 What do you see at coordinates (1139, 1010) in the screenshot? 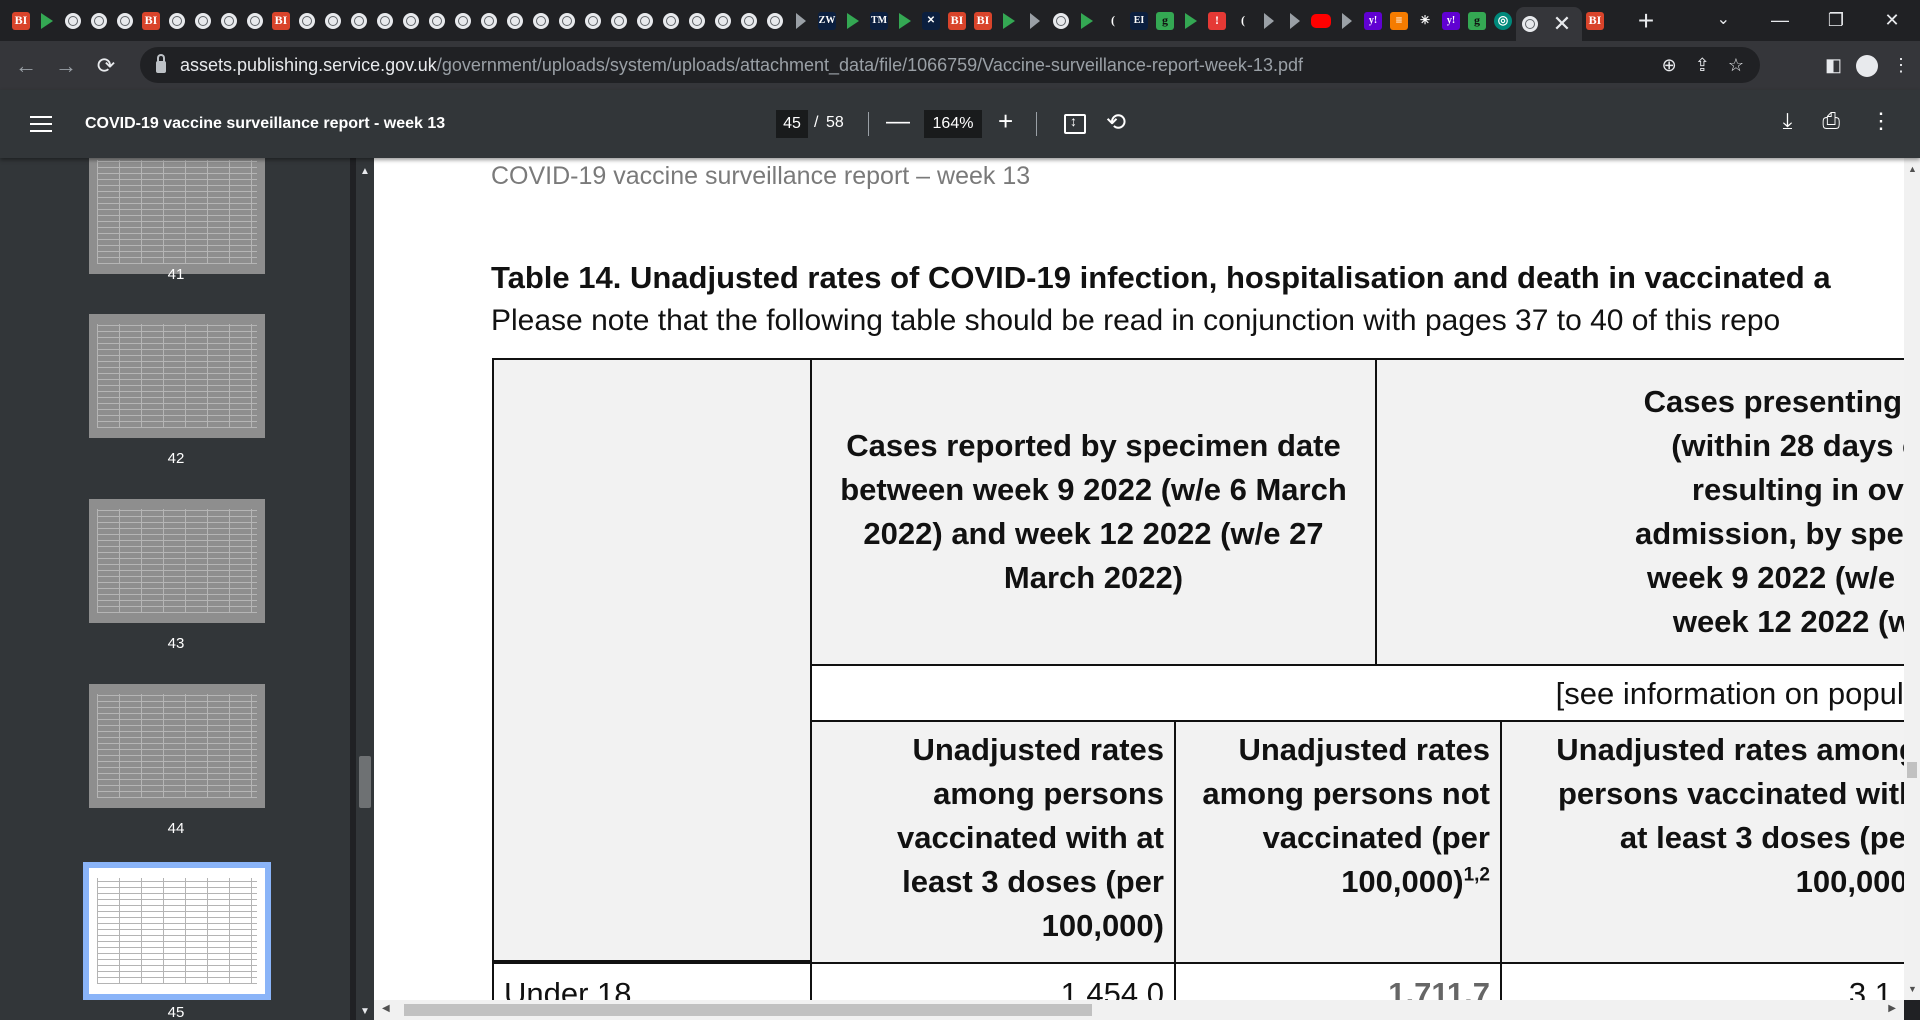
I see `page-horizontal-scrollbar: ◀ ▶` at bounding box center [1139, 1010].